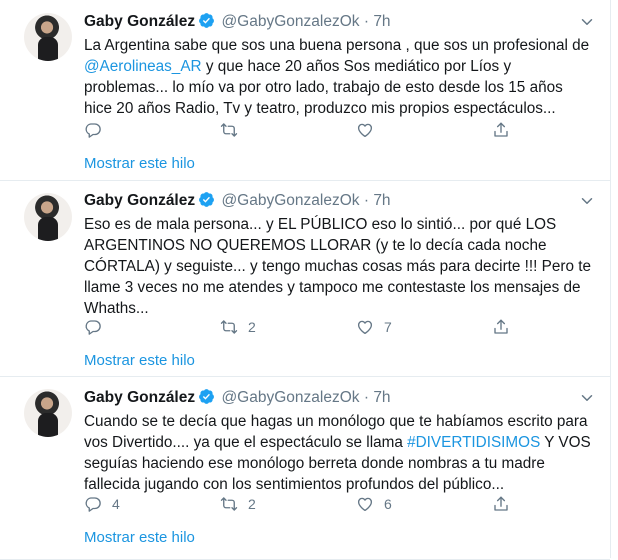 The width and height of the screenshot is (618, 560). Describe the element at coordinates (388, 504) in the screenshot. I see `like-count: 6` at that location.